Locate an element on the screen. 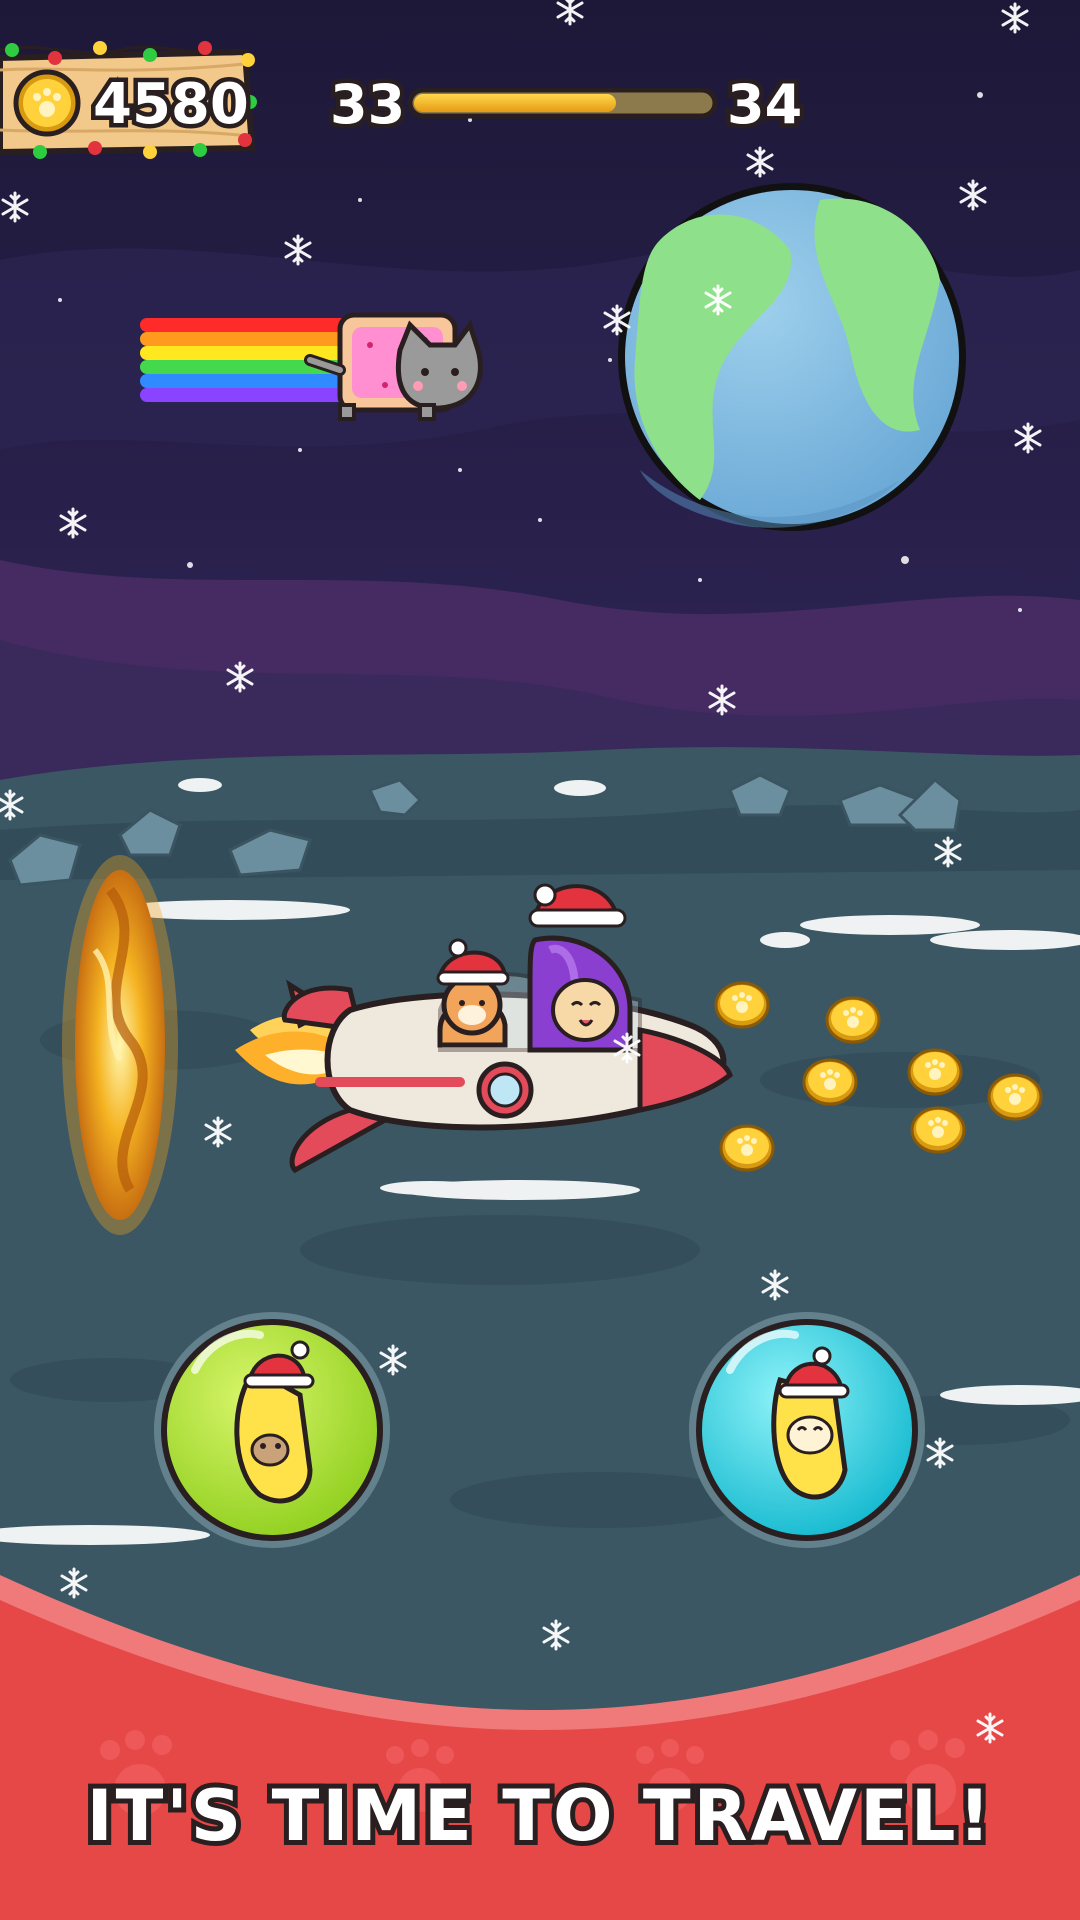 This screenshot has height=1920, width=1080. level-progress-fill is located at coordinates (515, 103).